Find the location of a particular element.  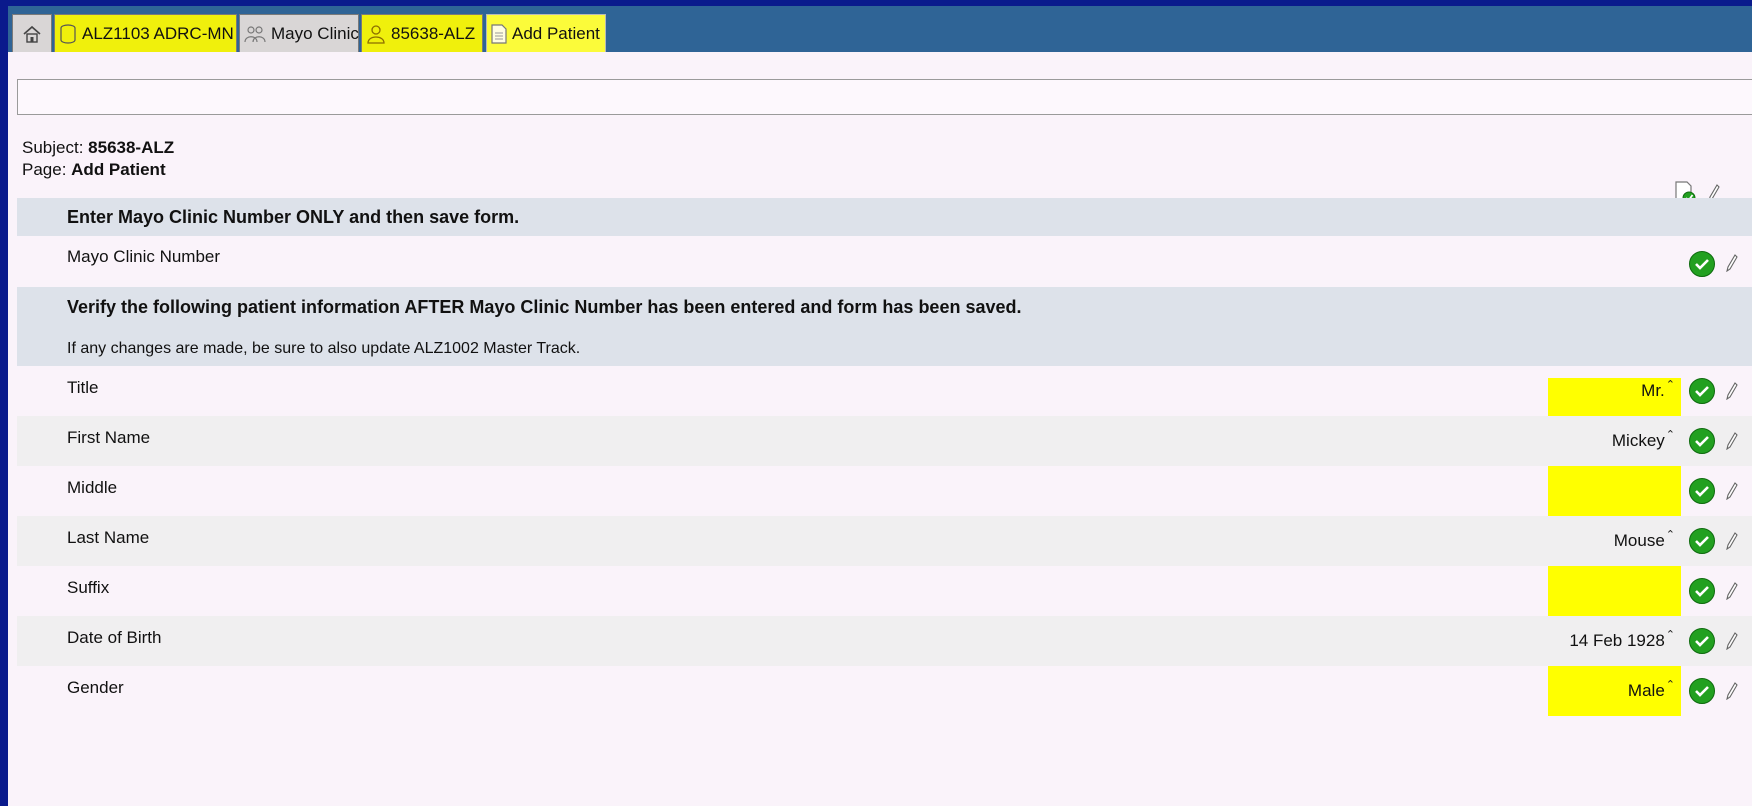

tab-subject: 85638-ALZ is located at coordinates (422, 33).